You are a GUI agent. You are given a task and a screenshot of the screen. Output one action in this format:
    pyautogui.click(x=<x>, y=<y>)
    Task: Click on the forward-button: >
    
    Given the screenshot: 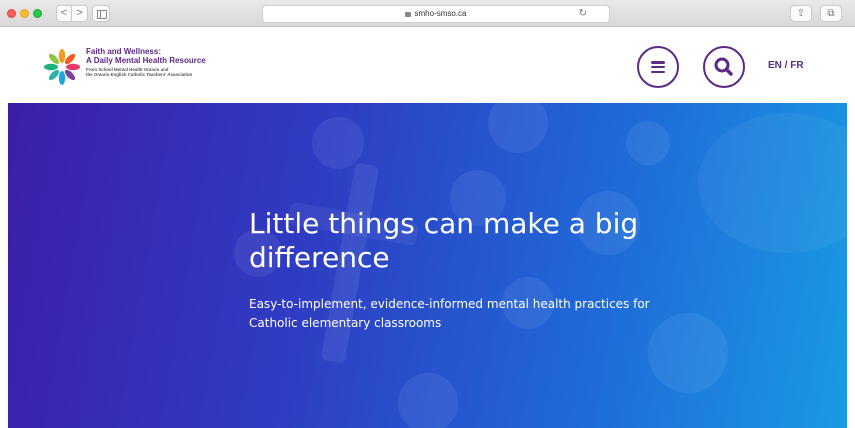 What is the action you would take?
    pyautogui.click(x=80, y=13)
    